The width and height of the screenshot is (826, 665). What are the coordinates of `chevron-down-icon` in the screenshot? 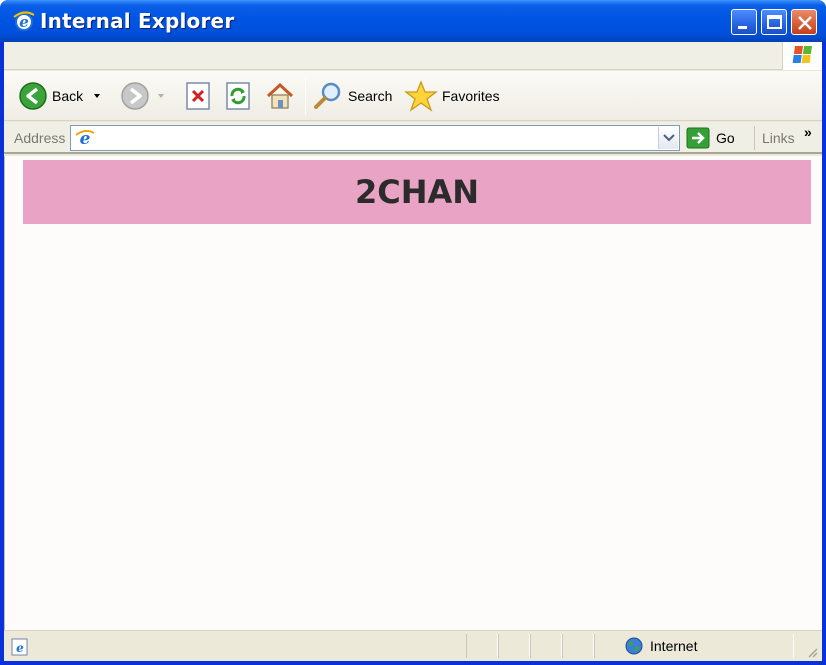 It's located at (669, 138).